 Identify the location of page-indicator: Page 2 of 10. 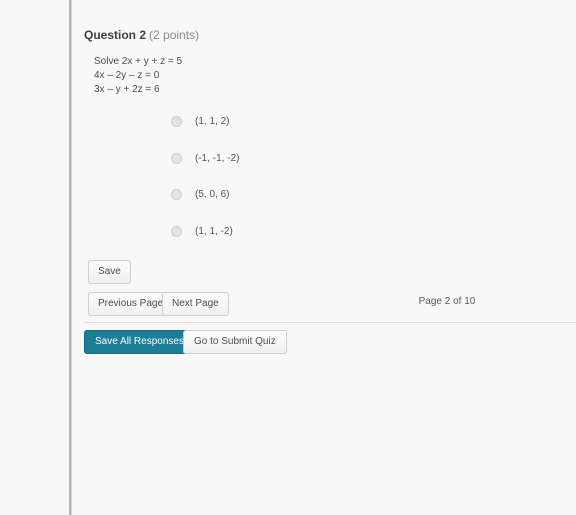
(447, 301).